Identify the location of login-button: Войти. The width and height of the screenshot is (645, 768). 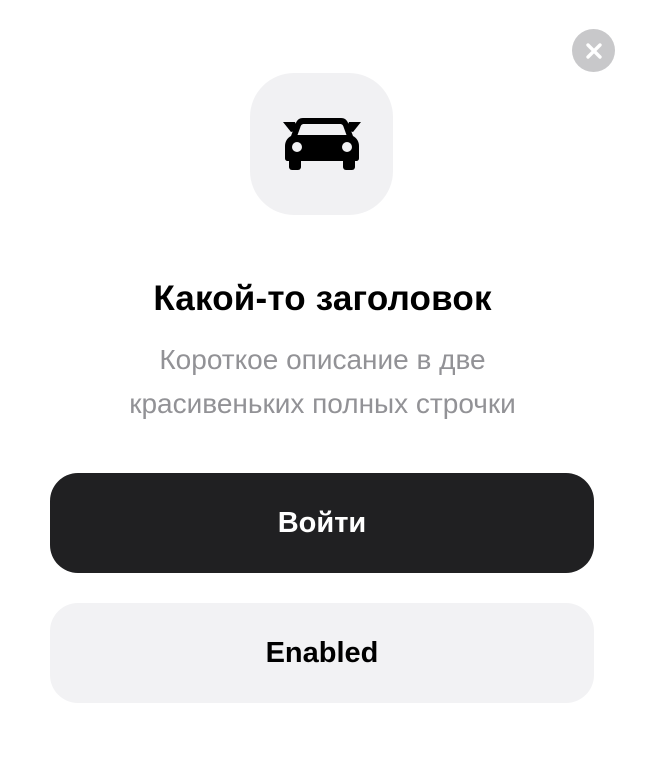
(322, 523).